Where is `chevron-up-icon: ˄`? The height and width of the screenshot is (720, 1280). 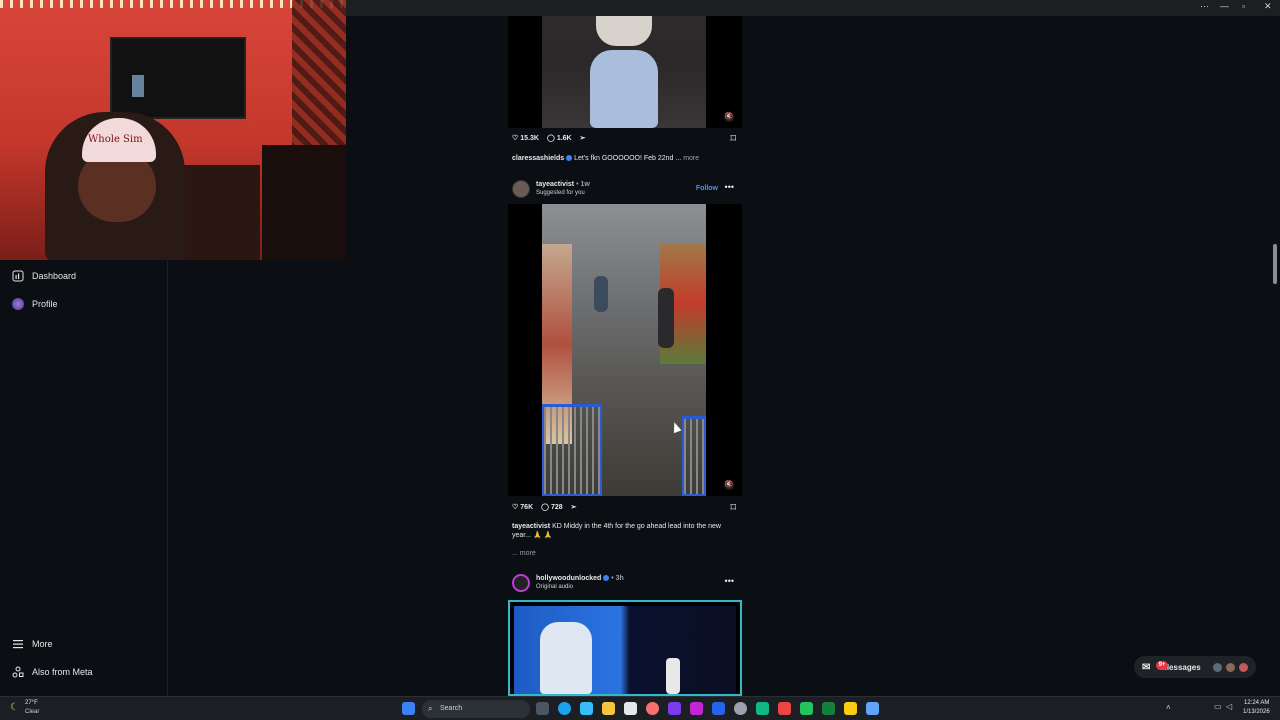 chevron-up-icon: ˄ is located at coordinates (1168, 707).